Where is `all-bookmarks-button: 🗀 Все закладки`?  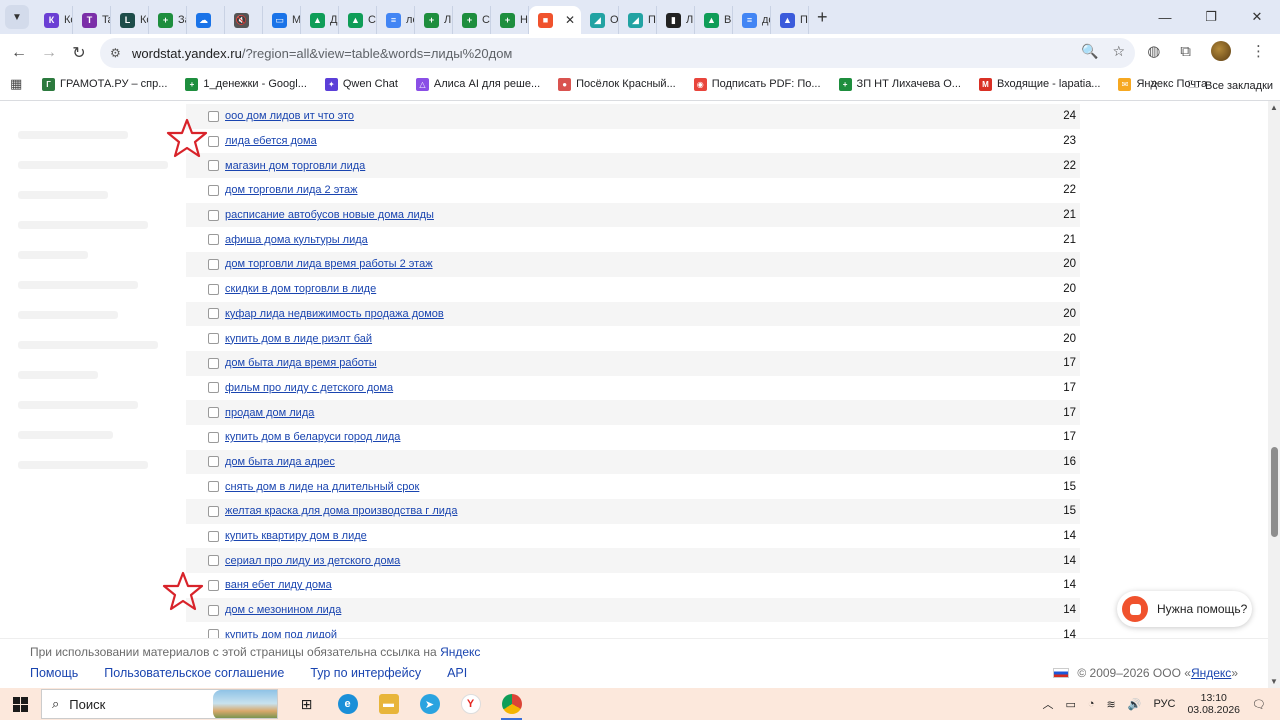
all-bookmarks-button: 🗀 Все закладки is located at coordinates (1230, 85).